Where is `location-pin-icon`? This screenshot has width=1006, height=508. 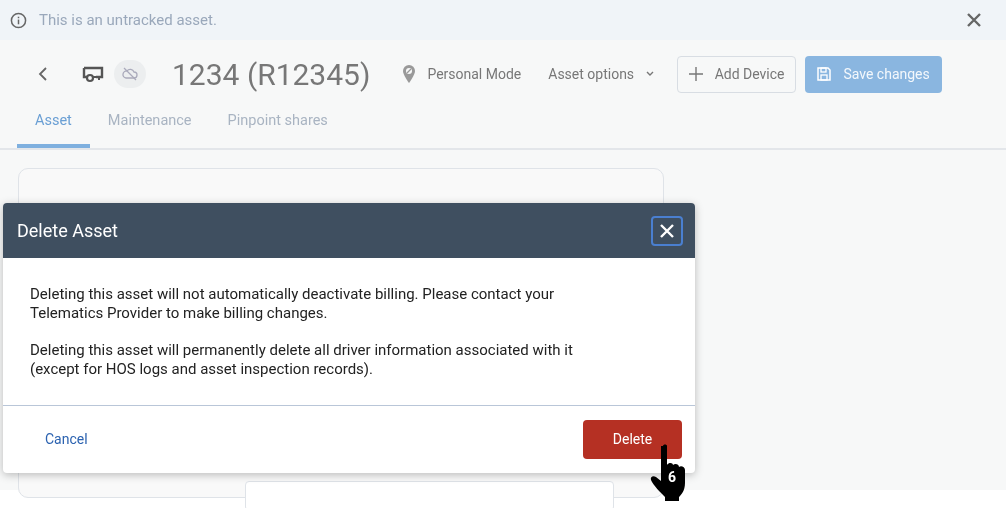
location-pin-icon is located at coordinates (409, 74).